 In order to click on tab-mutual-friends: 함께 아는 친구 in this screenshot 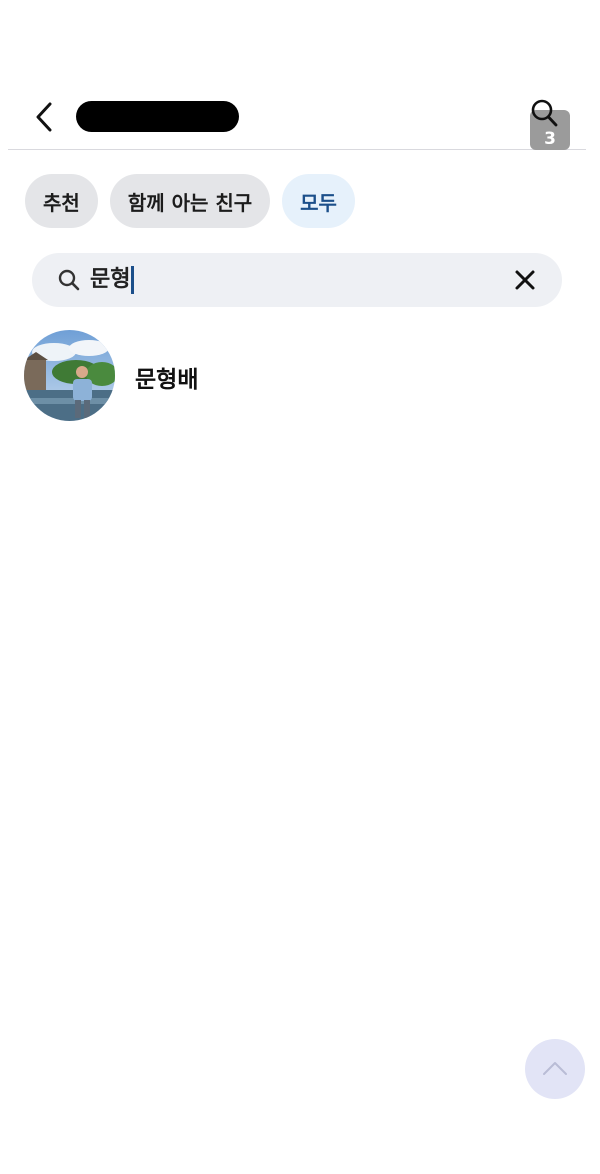, I will do `click(190, 201)`.